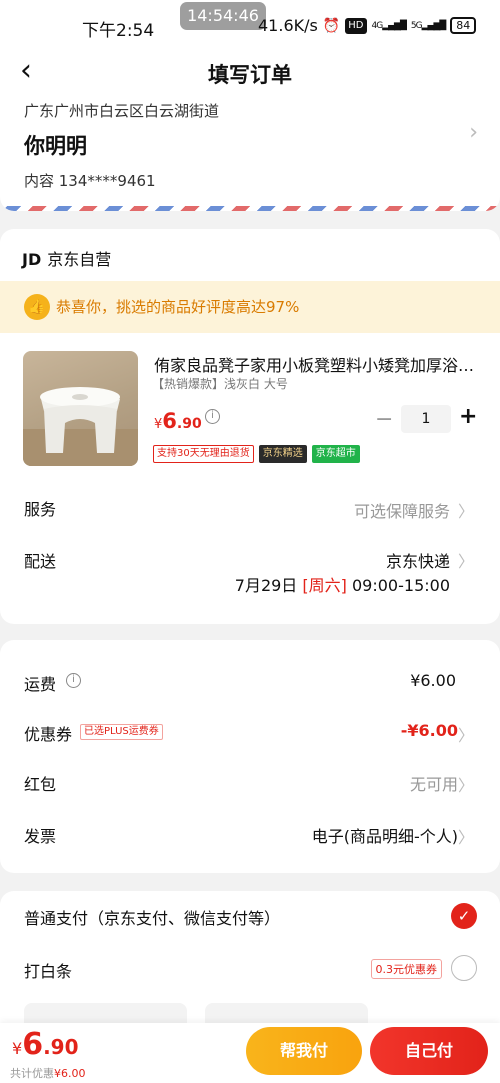 Image resolution: width=500 pixels, height=1083 pixels. I want to click on product-tags: 支持30天无理由退货 京东精选 京东超市, so click(256, 454).